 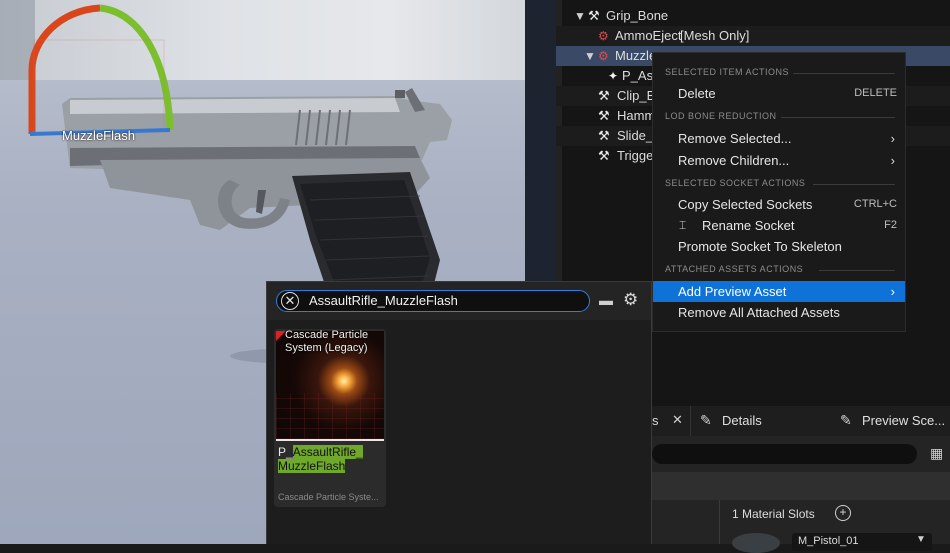 What do you see at coordinates (697, 93) in the screenshot?
I see `menu-item-label: Delete` at bounding box center [697, 93].